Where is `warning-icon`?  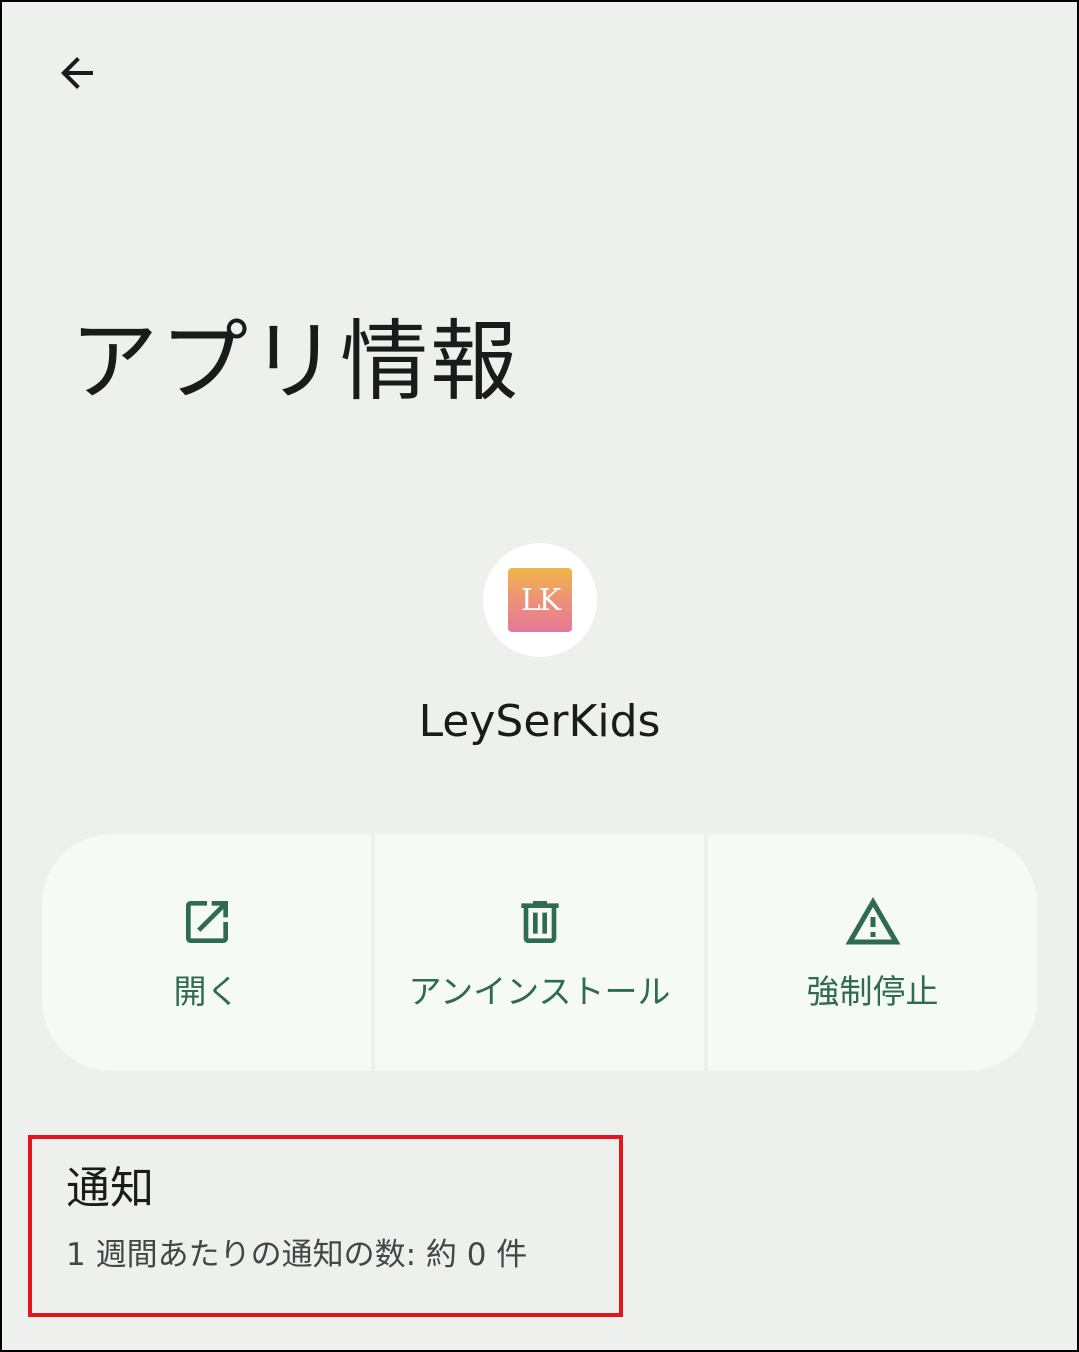 warning-icon is located at coordinates (873, 922).